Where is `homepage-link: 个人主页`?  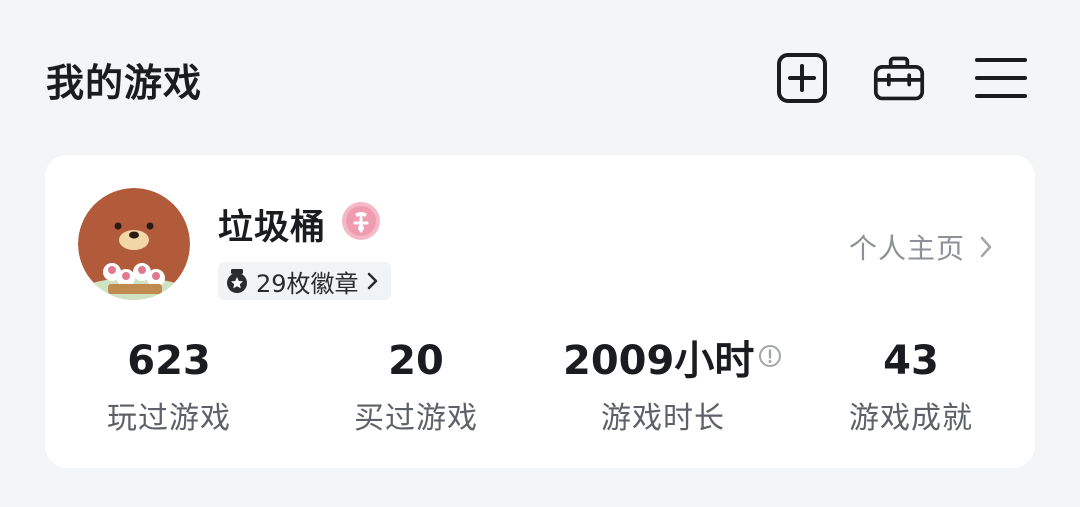
homepage-link: 个人主页 is located at coordinates (922, 247).